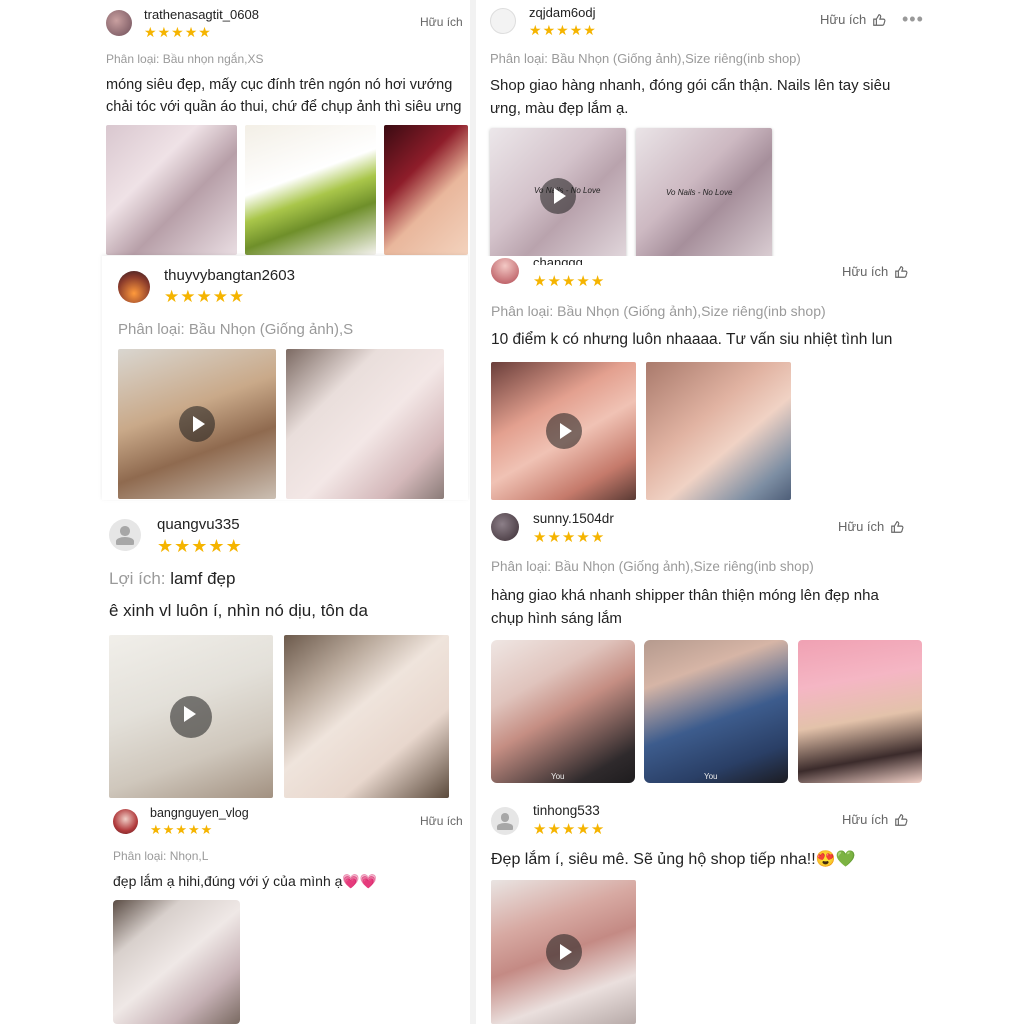 The image size is (1024, 1024). I want to click on benefit-value: lamf đẹp, so click(203, 578).